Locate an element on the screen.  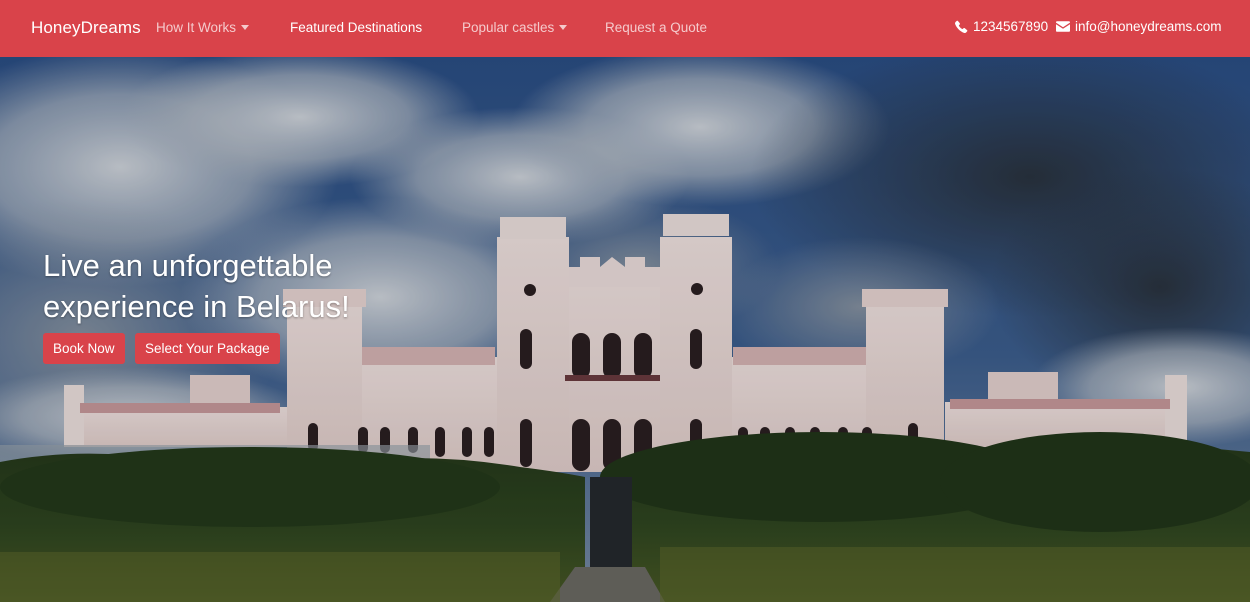
book-now-button: Book Now is located at coordinates (84, 348).